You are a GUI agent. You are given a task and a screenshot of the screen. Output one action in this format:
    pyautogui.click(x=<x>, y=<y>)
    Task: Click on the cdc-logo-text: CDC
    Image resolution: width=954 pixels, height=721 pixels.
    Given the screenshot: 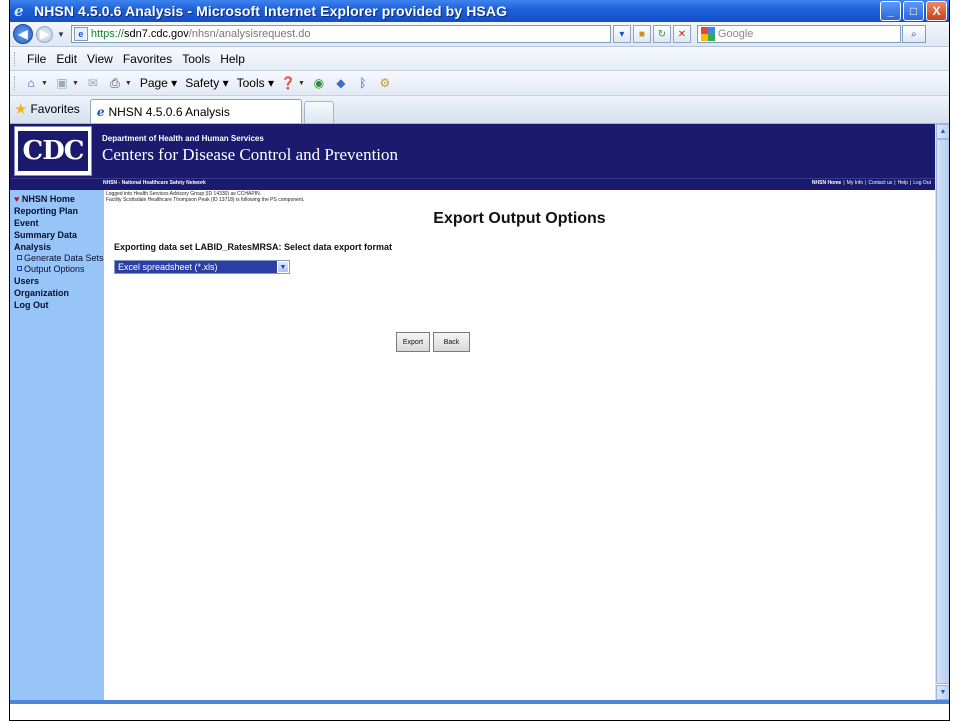 What is the action you would take?
    pyautogui.click(x=53, y=151)
    